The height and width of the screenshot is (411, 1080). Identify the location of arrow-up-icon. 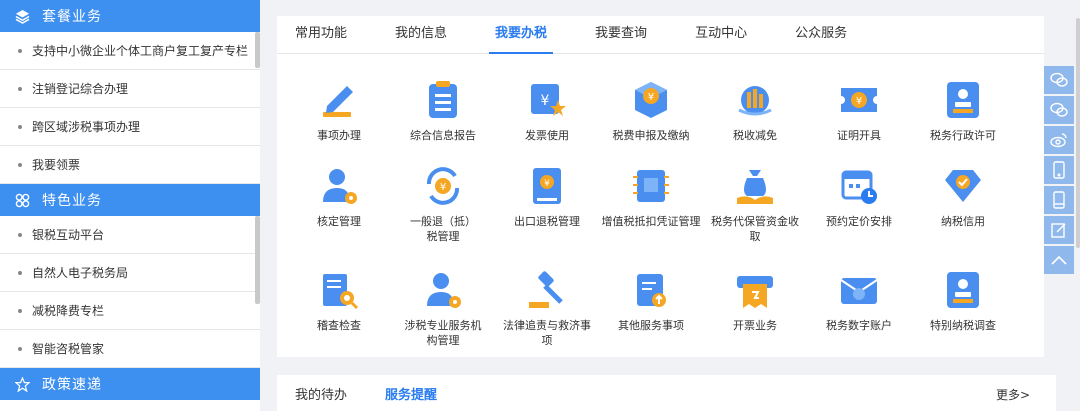
(1059, 260).